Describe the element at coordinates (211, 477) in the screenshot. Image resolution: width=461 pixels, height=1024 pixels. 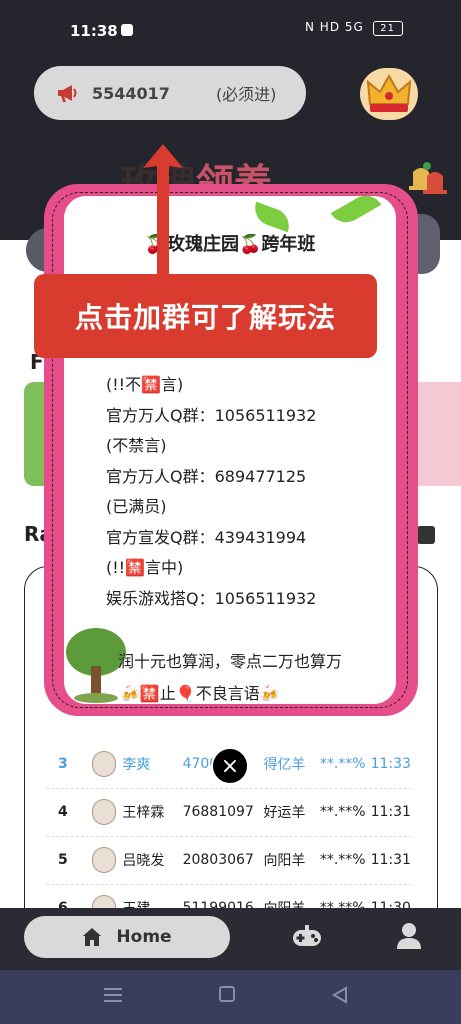
I see `popup-line: 官方万人Q群：689477125` at that location.